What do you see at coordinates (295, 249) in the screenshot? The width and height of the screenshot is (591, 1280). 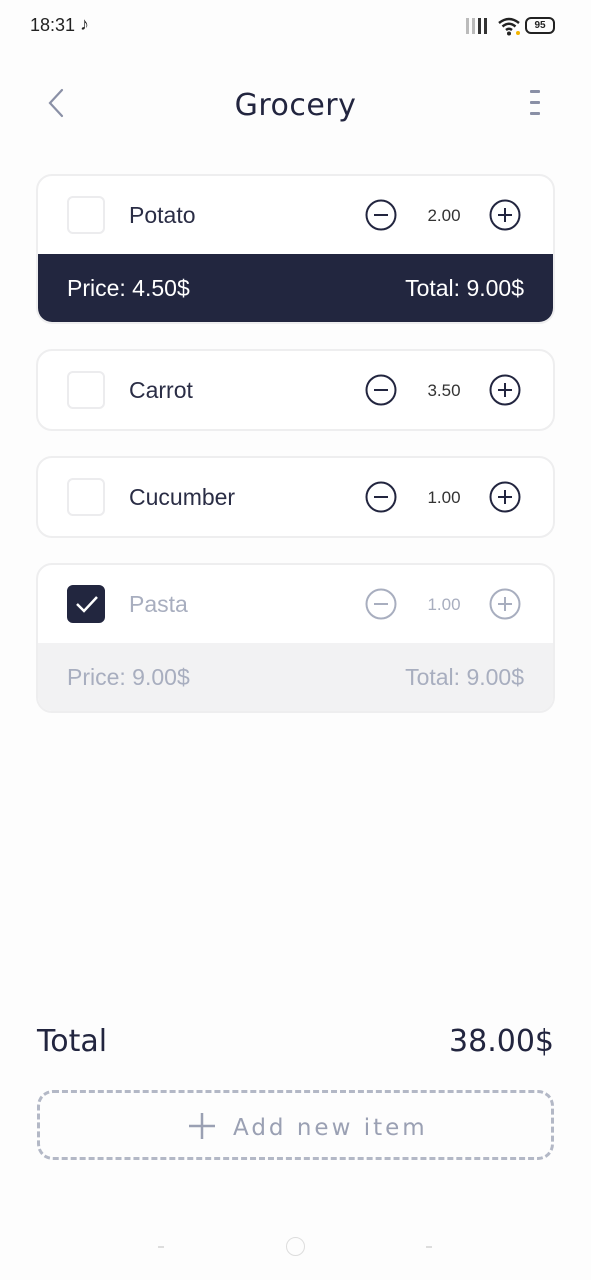 I see `list-item: Potato 2.00 Price: 4.50$ Total: 9.00$` at bounding box center [295, 249].